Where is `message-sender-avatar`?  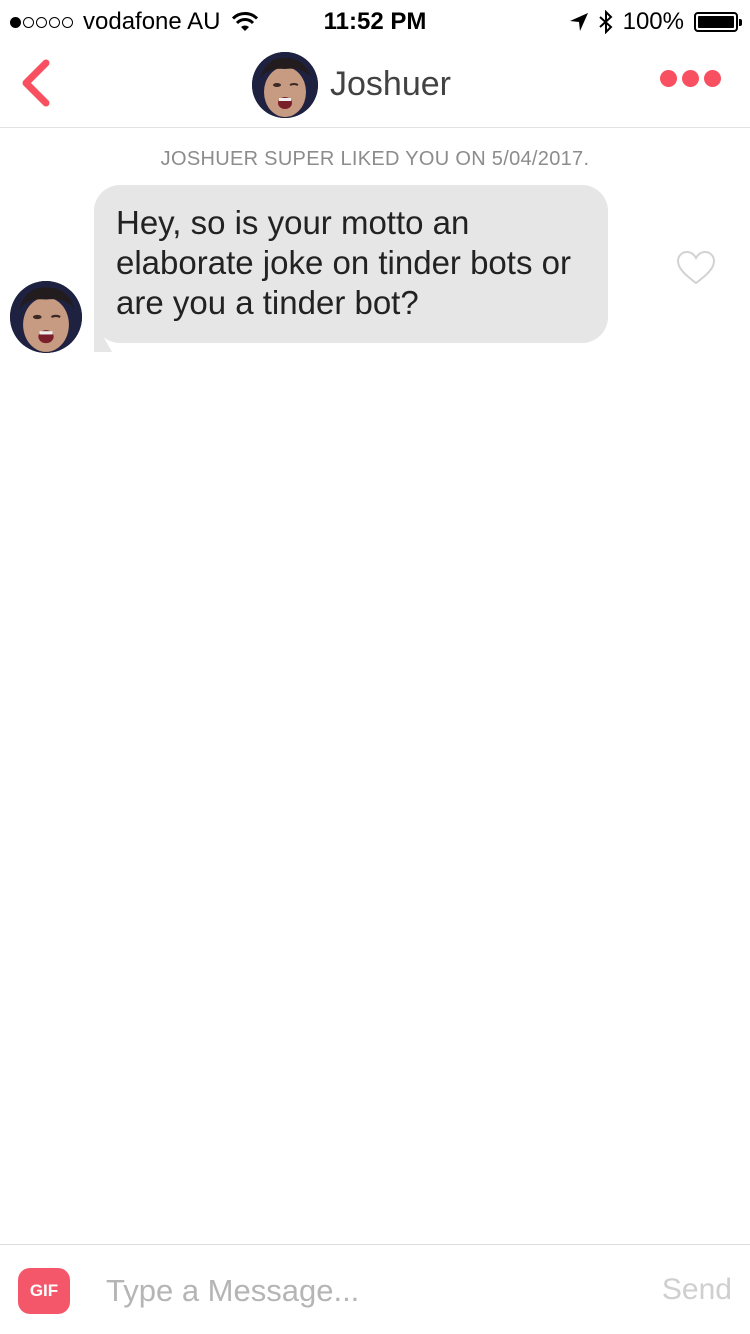 message-sender-avatar is located at coordinates (46, 317).